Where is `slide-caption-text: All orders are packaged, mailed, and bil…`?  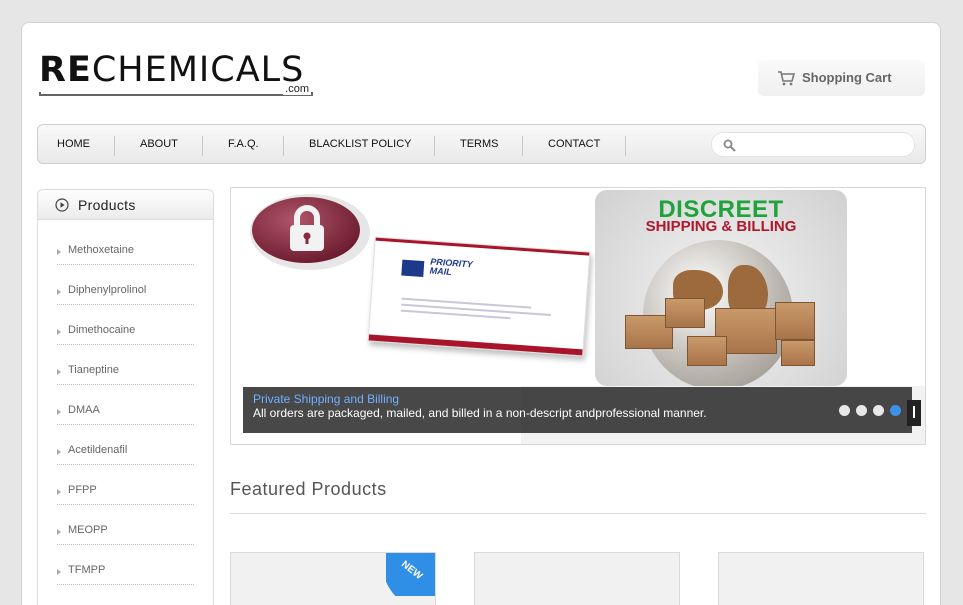
slide-caption-text: All orders are packaged, mailed, and bil… is located at coordinates (480, 413).